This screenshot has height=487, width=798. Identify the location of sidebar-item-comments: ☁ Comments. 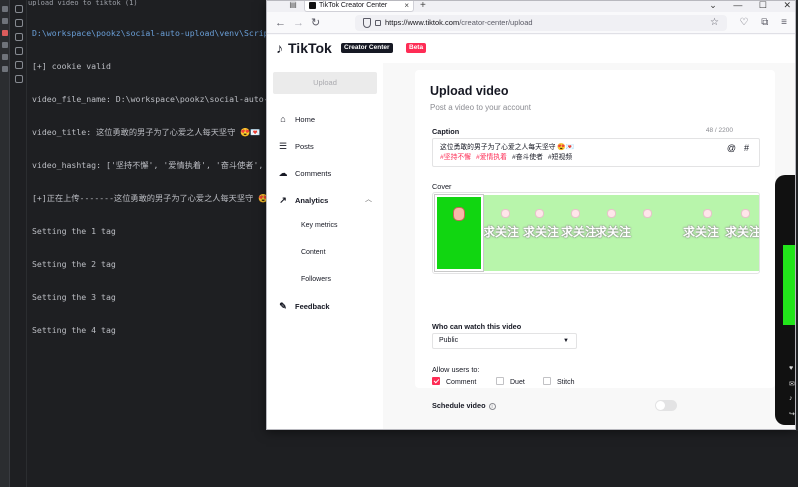
(304, 173).